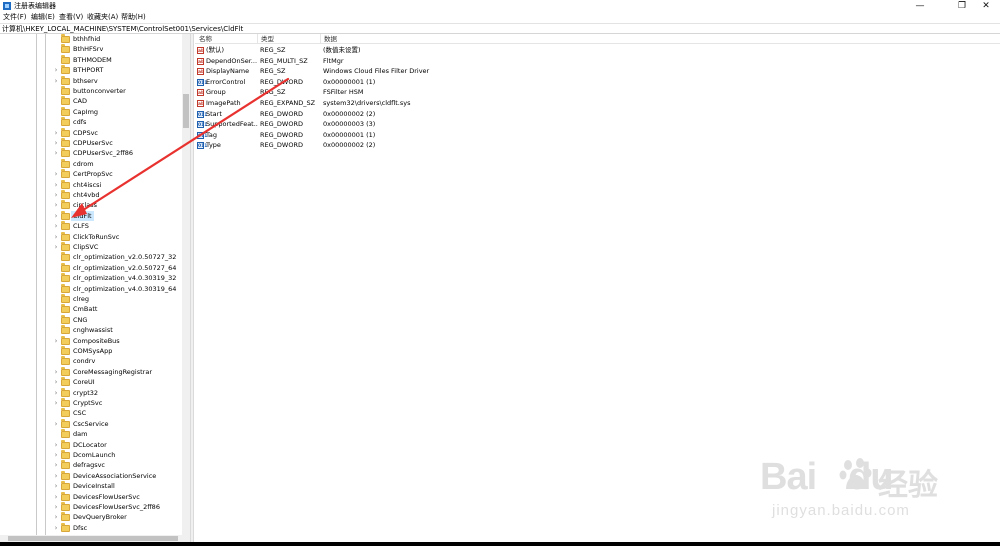  What do you see at coordinates (91, 39) in the screenshot?
I see `tree-item: bthhfhid` at bounding box center [91, 39].